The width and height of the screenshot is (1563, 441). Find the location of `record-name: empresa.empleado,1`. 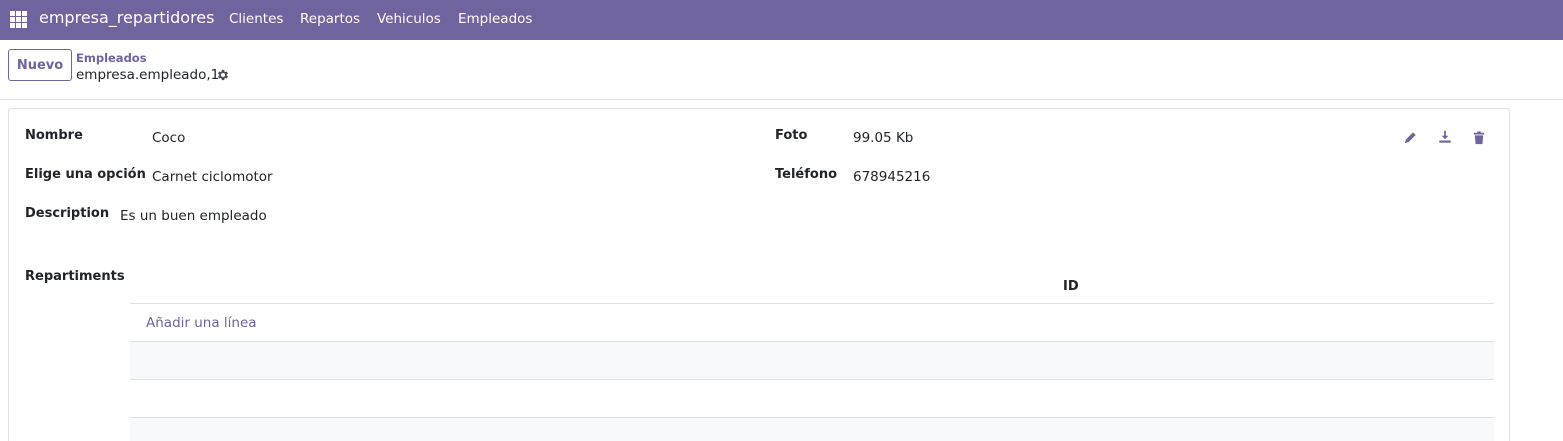

record-name: empresa.empleado,1 is located at coordinates (148, 75).